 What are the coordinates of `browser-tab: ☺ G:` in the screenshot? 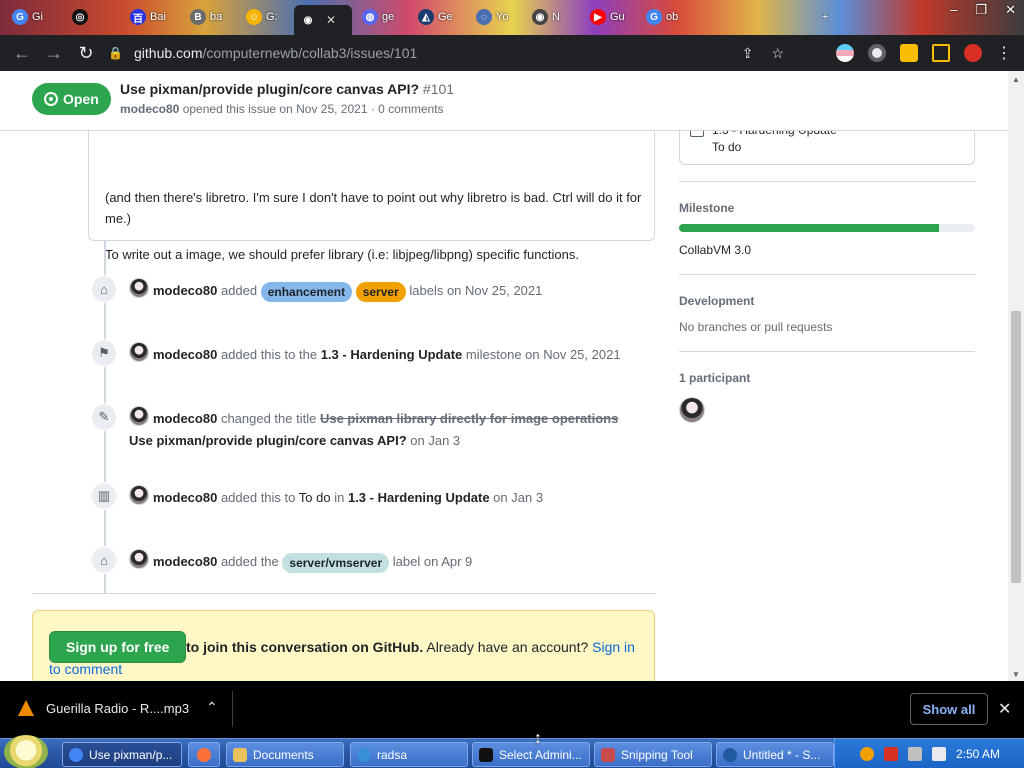 It's located at (262, 17).